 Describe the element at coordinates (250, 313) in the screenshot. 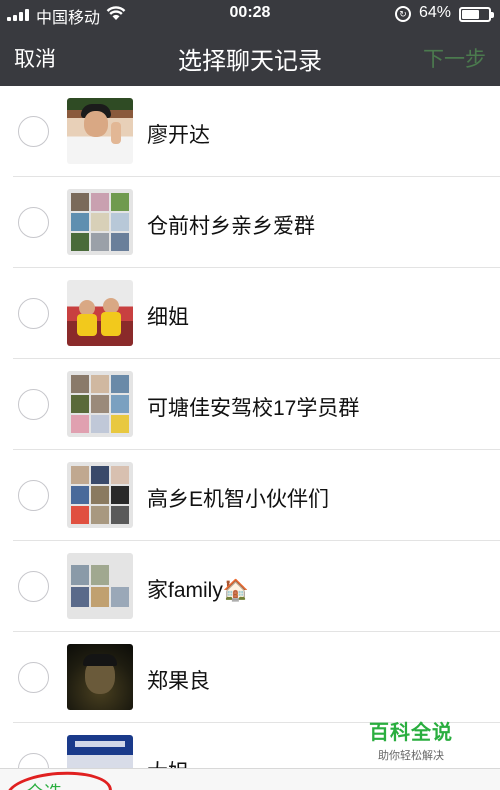

I see `chat-row: 细姐` at that location.